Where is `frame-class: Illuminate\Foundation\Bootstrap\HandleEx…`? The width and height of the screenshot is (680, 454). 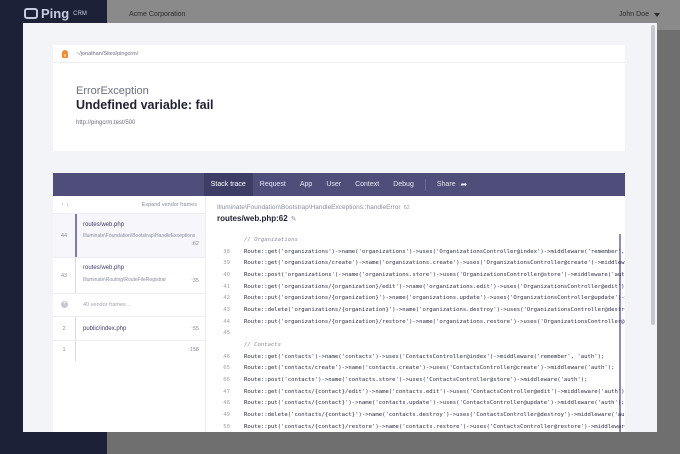
frame-class: Illuminate\Foundation\Bootstrap\HandleEx… is located at coordinates (139, 236).